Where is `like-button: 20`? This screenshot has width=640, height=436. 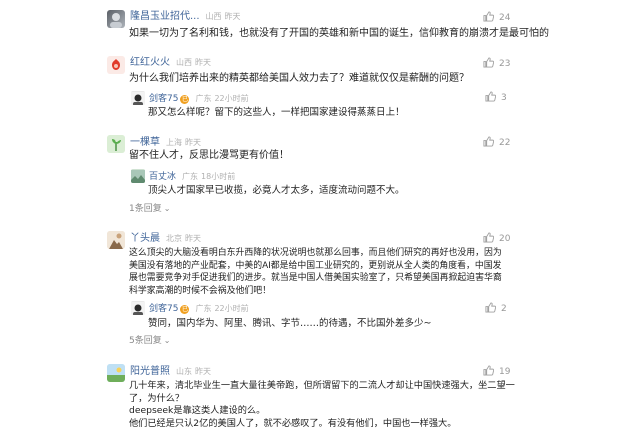
like-button: 20 is located at coordinates (496, 238).